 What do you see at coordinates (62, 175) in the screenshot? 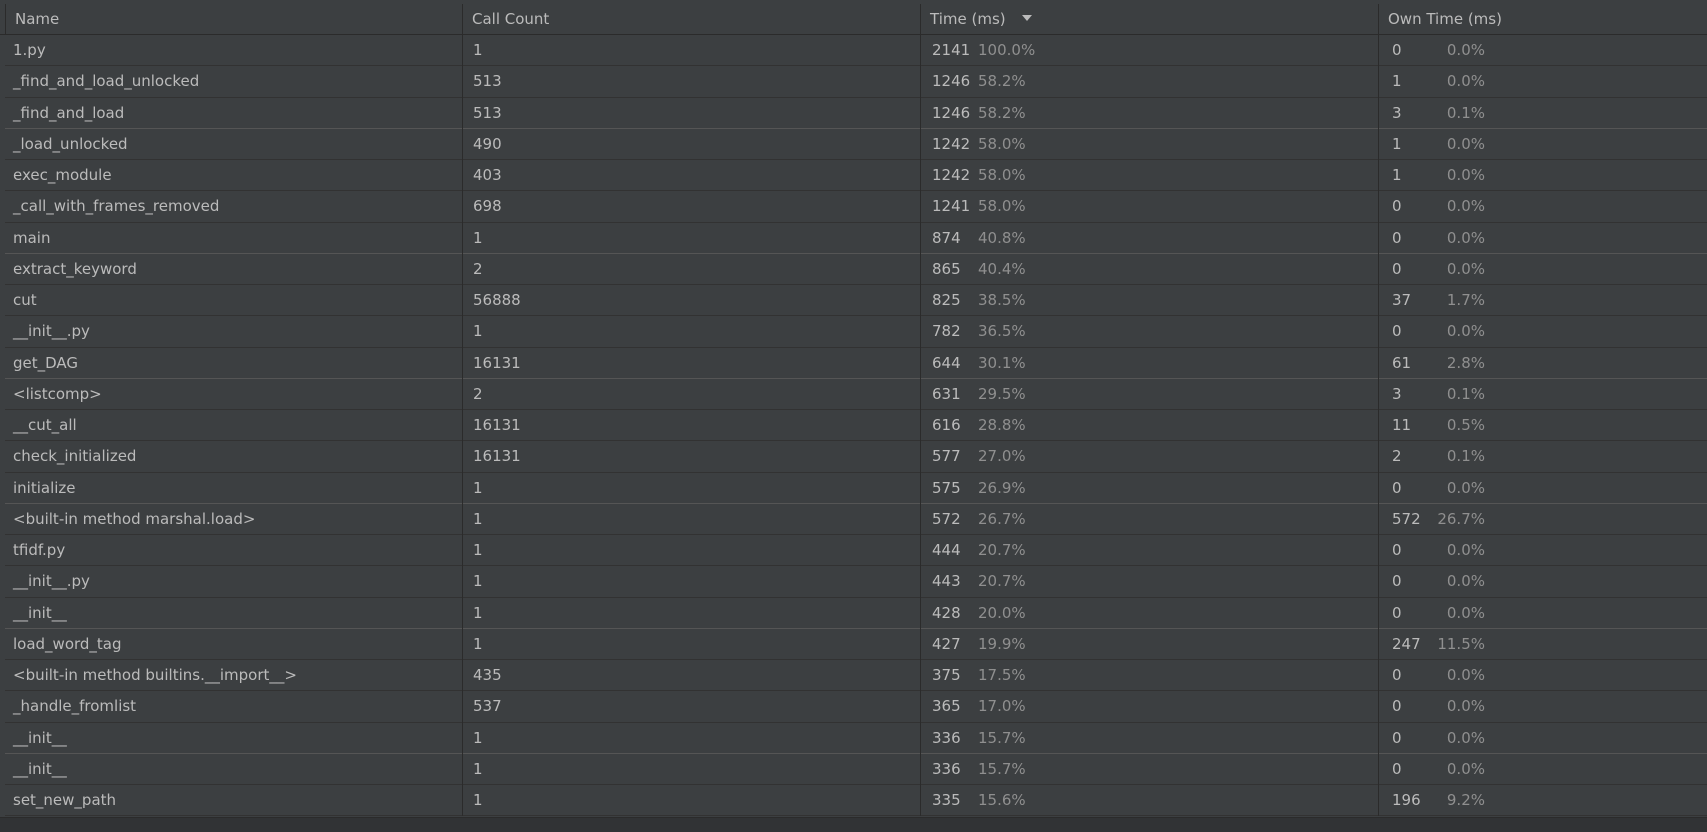
I see `function-name: exec_module` at bounding box center [62, 175].